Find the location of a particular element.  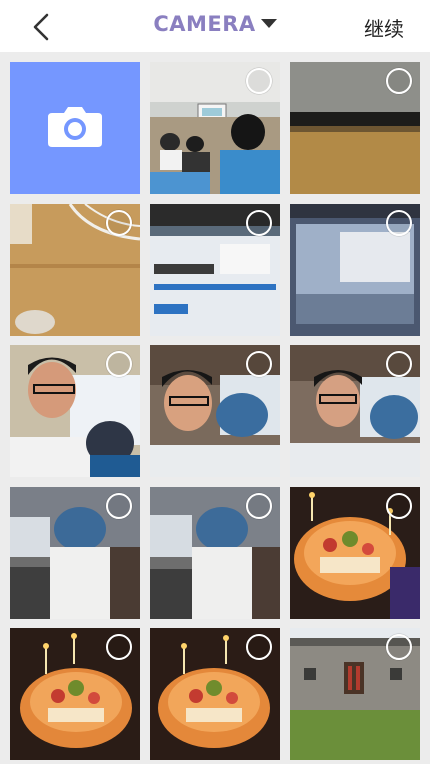

top-bar: CAMERA 继续 is located at coordinates (215, 26).